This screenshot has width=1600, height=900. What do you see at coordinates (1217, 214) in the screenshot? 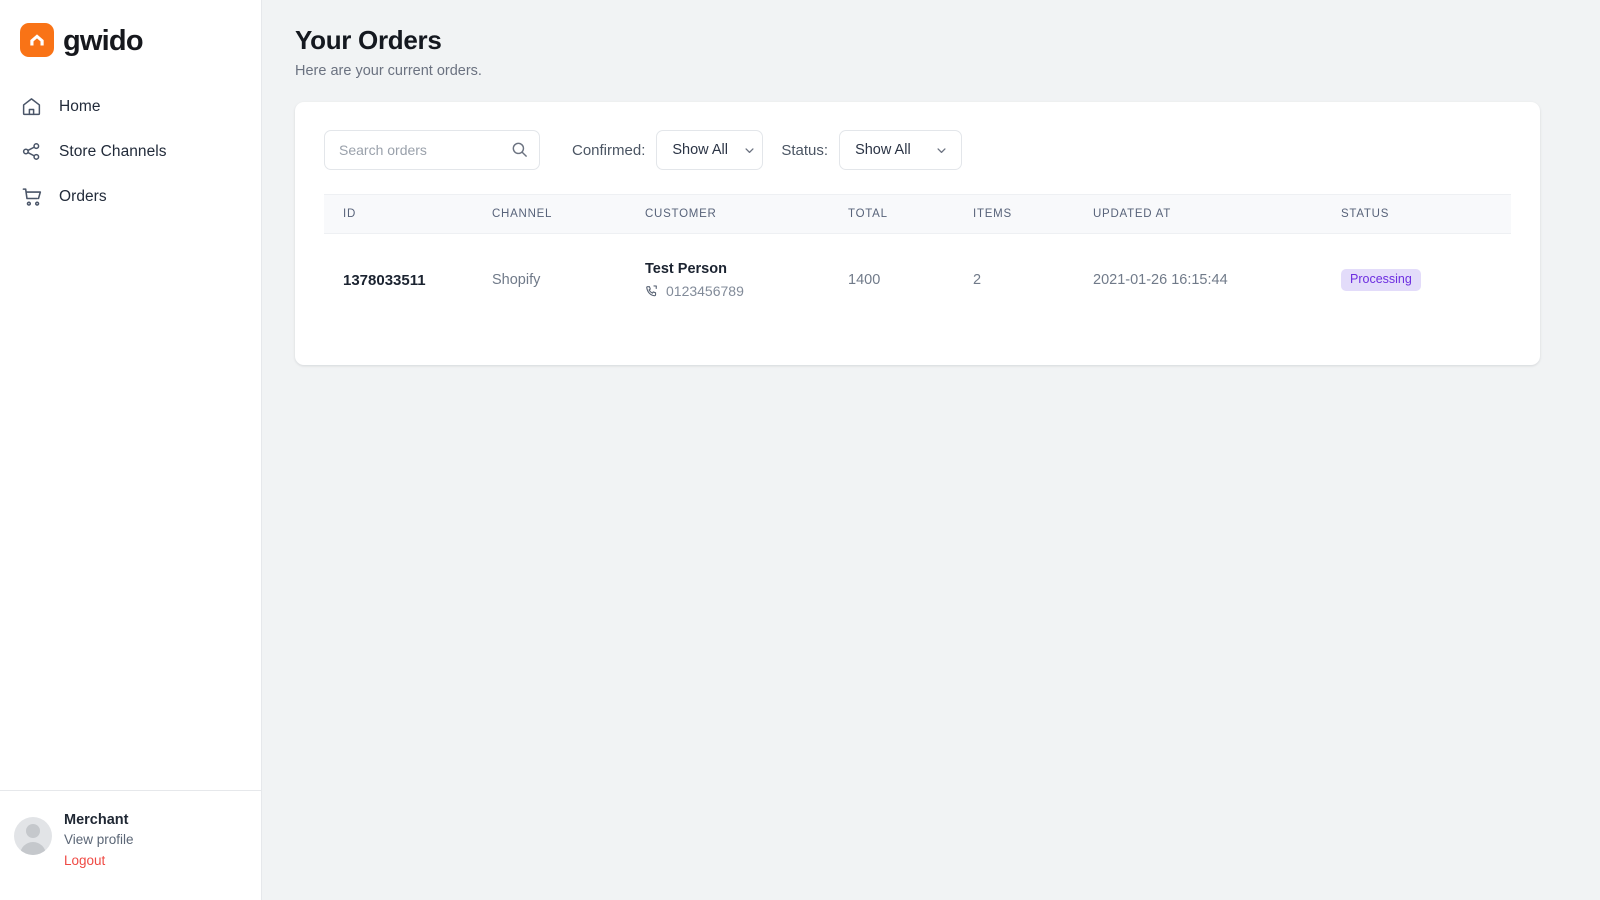
I see `column-header-updated-at: UPDATED AT` at bounding box center [1217, 214].